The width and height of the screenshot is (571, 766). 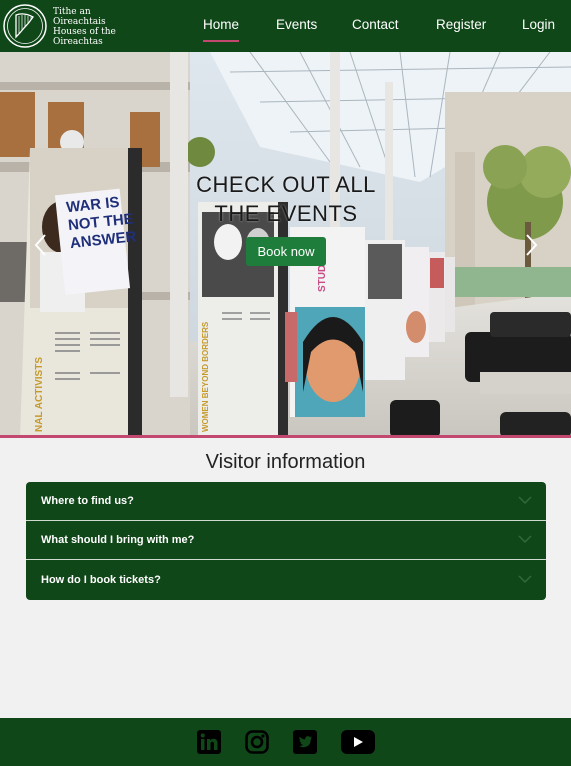 What do you see at coordinates (286, 251) in the screenshot?
I see `book-now-button: Book now` at bounding box center [286, 251].